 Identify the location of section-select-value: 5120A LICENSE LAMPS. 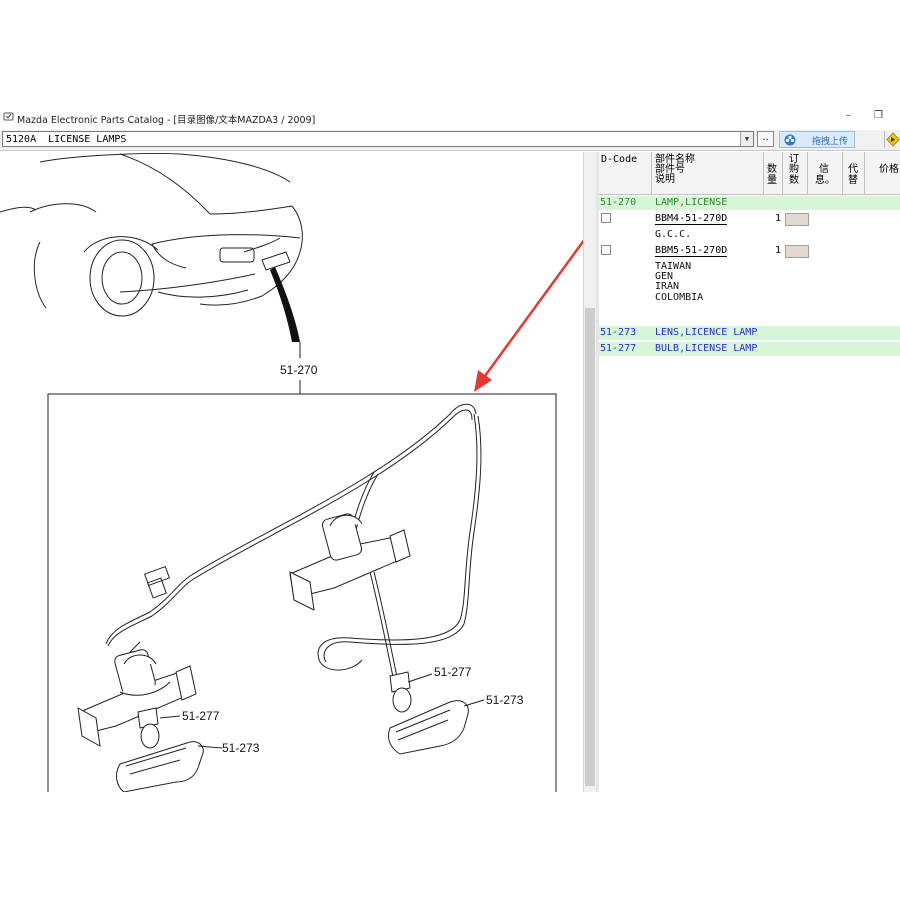
(66, 139).